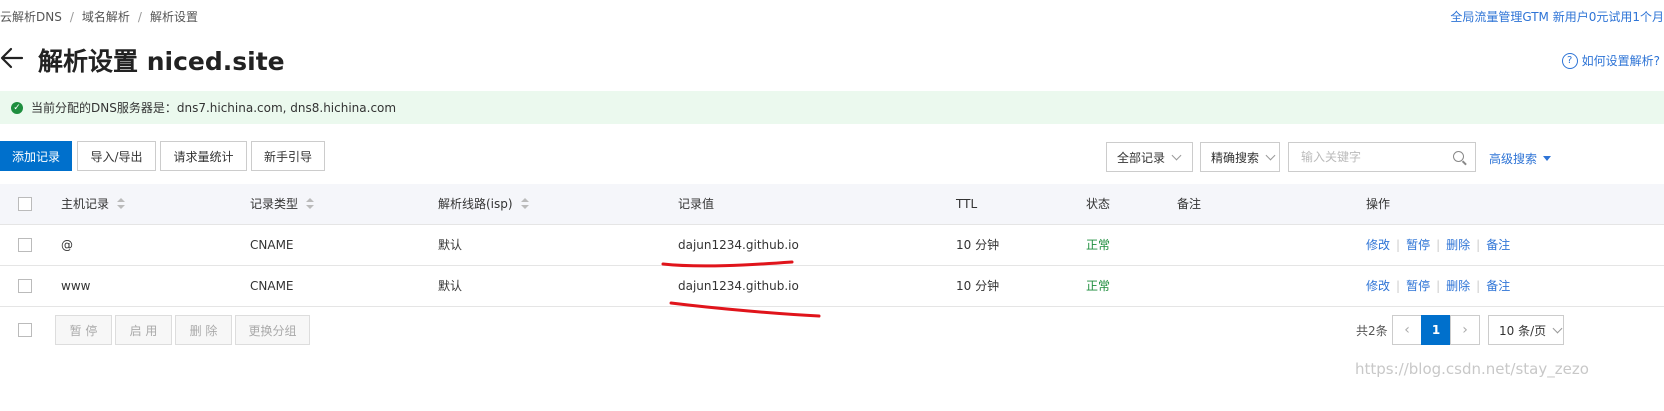 Image resolution: width=1664 pixels, height=411 pixels. I want to click on bulk-delete-button: 删 除, so click(203, 330).